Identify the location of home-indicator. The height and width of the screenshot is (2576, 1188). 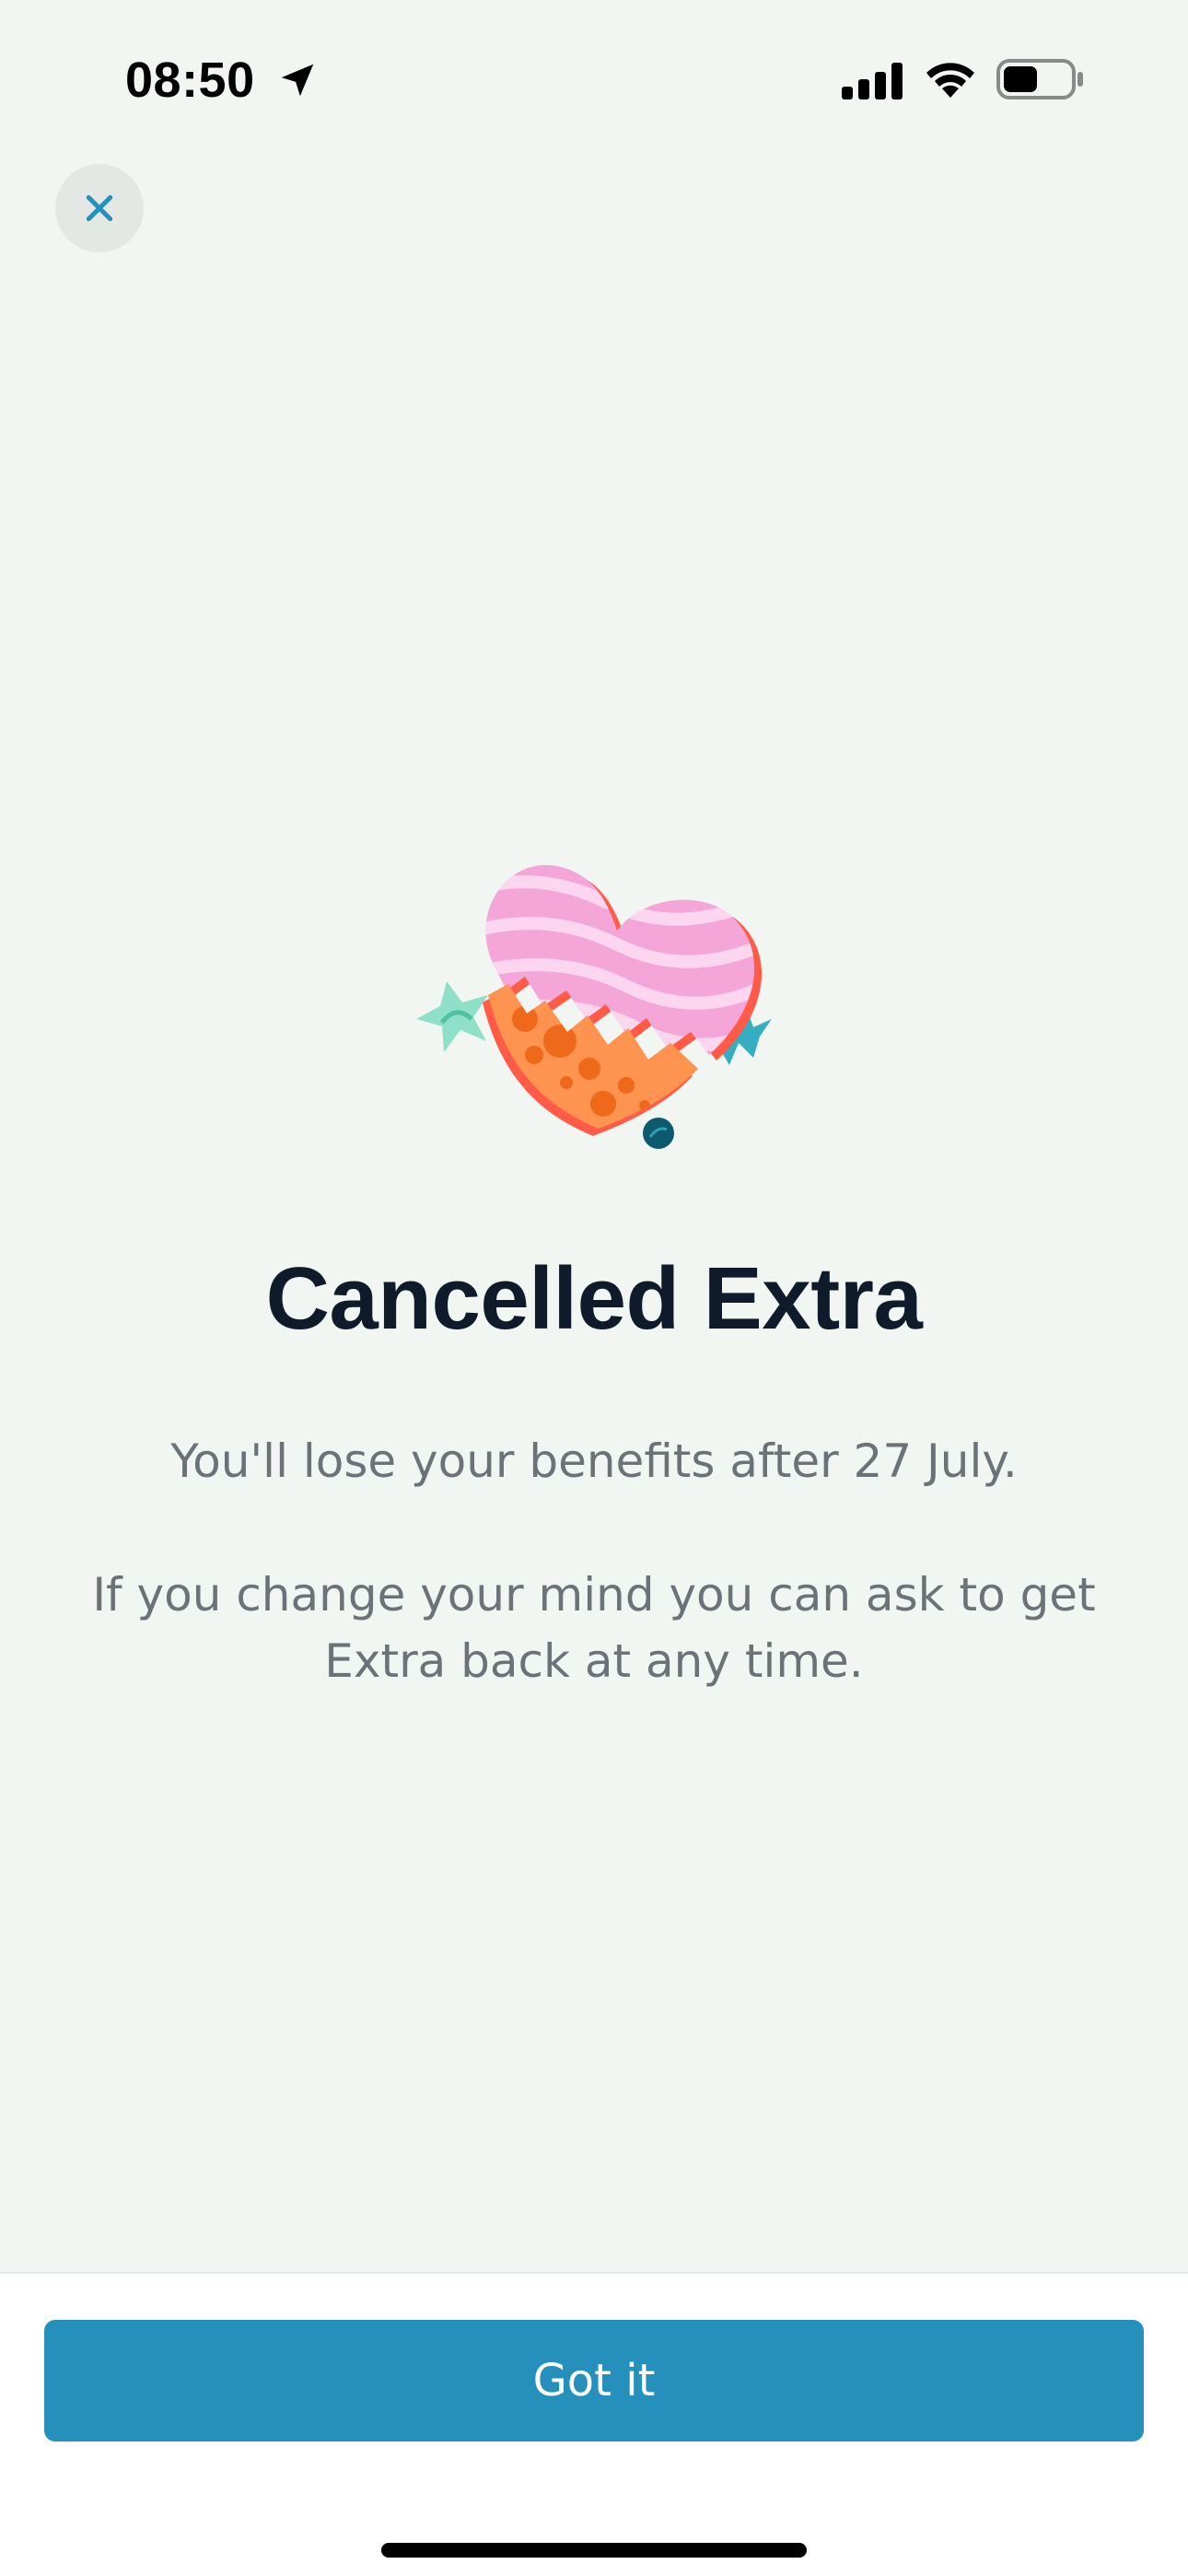
(594, 2550).